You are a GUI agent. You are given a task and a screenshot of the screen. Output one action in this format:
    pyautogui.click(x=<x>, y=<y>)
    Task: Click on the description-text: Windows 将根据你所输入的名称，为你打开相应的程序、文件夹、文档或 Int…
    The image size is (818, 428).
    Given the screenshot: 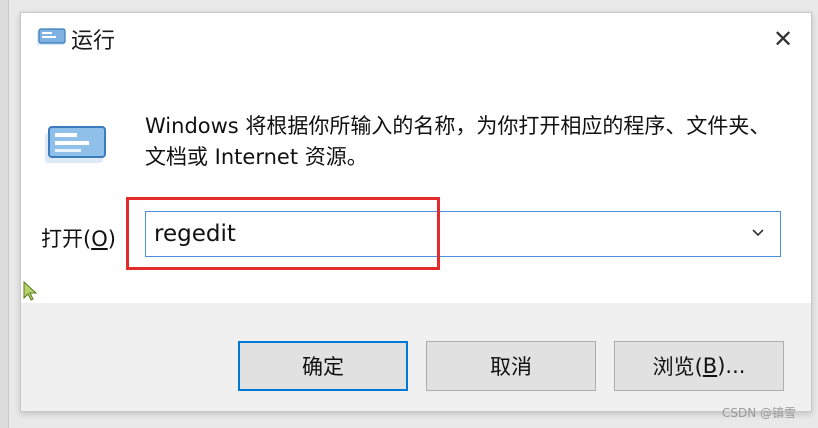 What is the action you would take?
    pyautogui.click(x=458, y=141)
    